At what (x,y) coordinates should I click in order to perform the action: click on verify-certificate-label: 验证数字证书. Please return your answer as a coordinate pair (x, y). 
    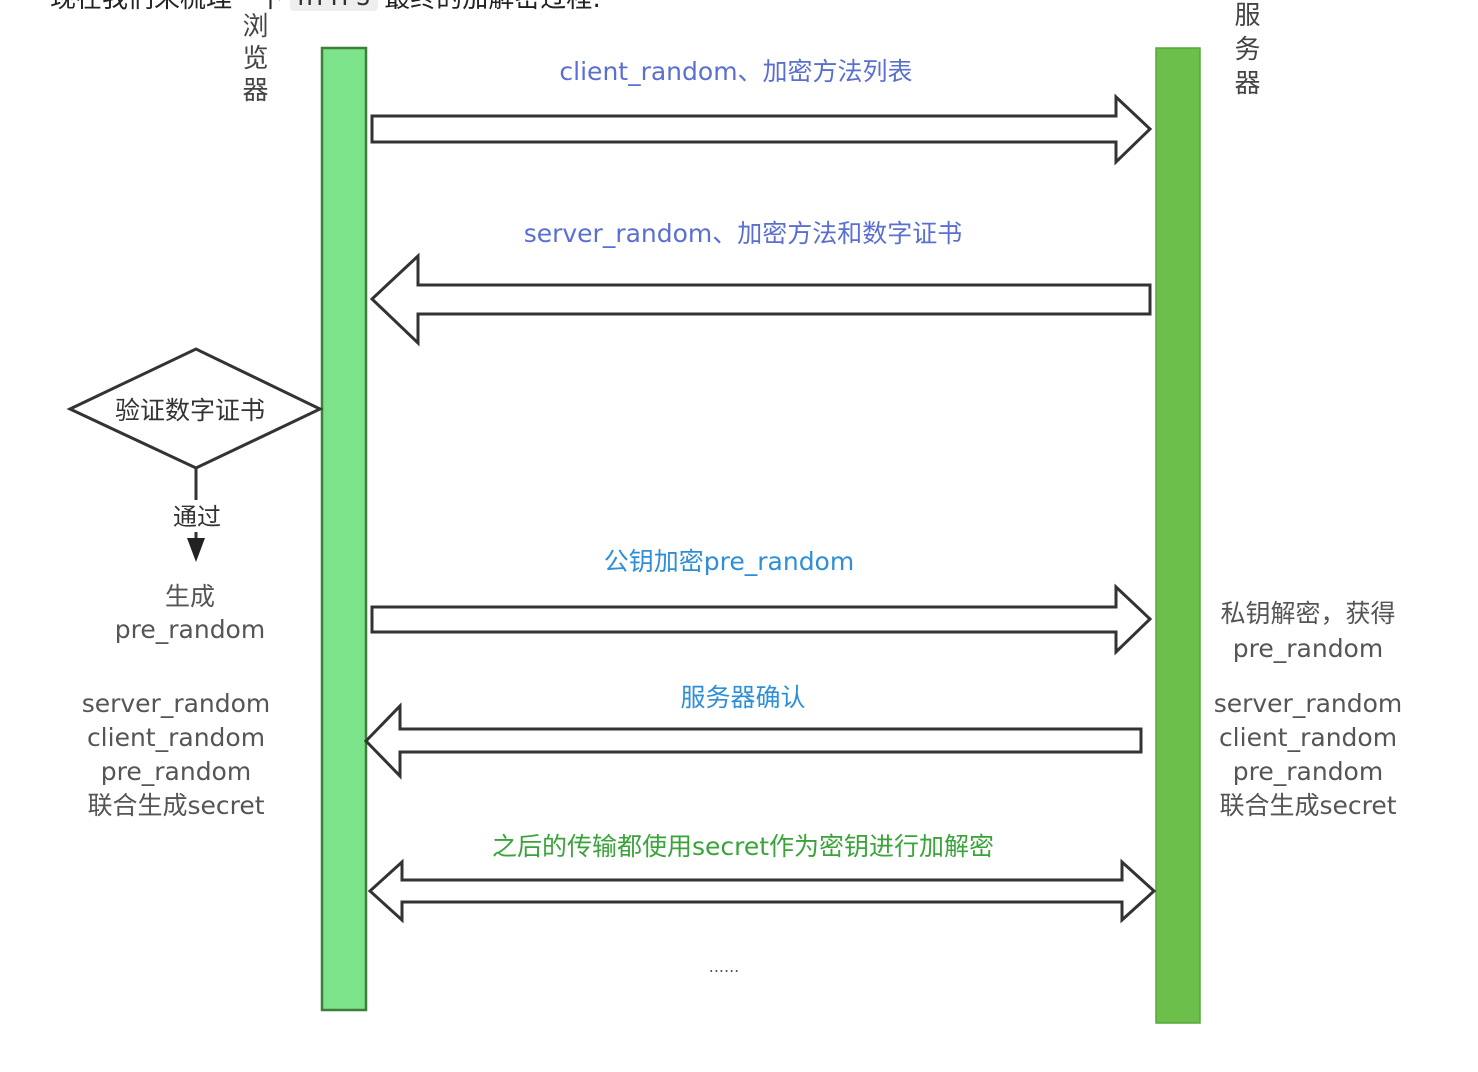
    Looking at the image, I should click on (190, 410).